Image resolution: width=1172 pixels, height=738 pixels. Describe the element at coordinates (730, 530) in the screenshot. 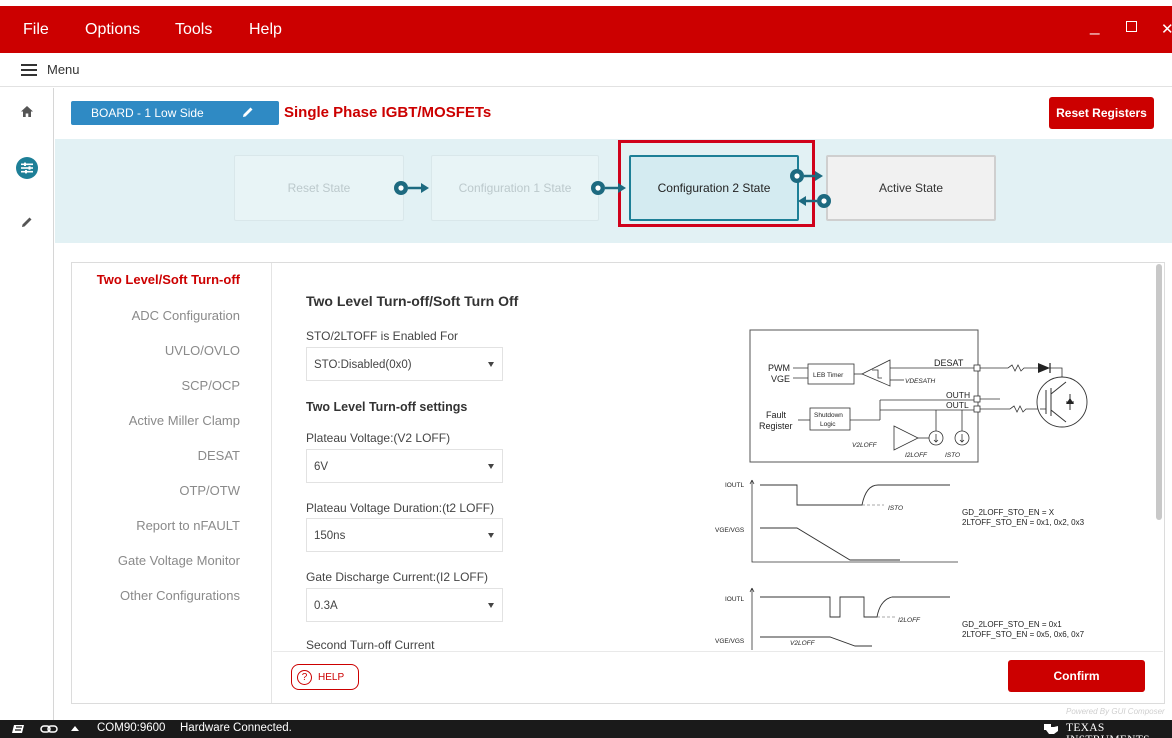

I see `wave-vge-1: VGE/VGS` at that location.